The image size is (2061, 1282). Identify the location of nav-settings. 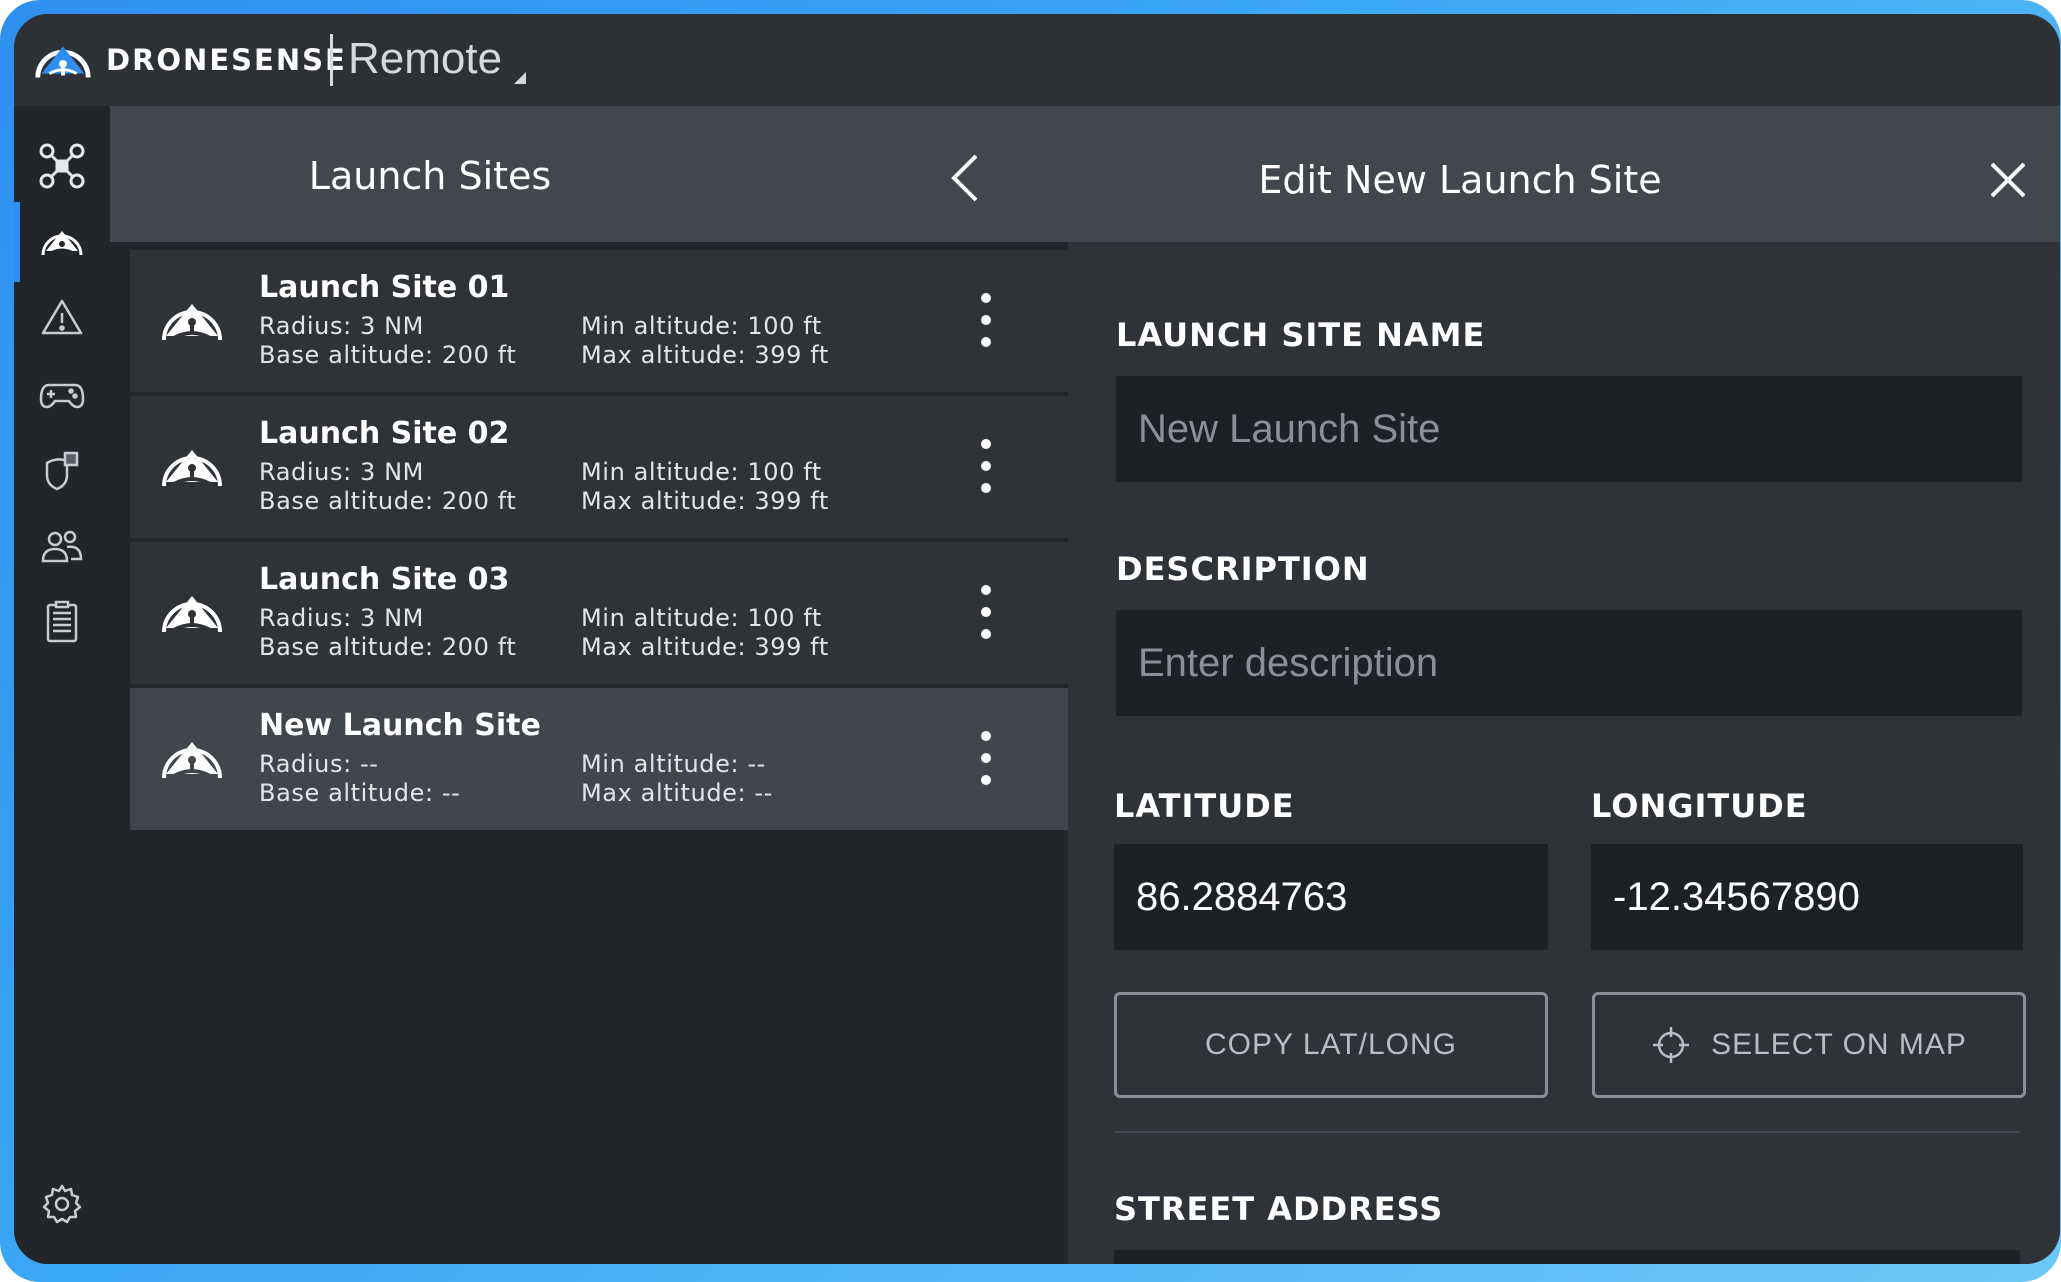
(62, 1204).